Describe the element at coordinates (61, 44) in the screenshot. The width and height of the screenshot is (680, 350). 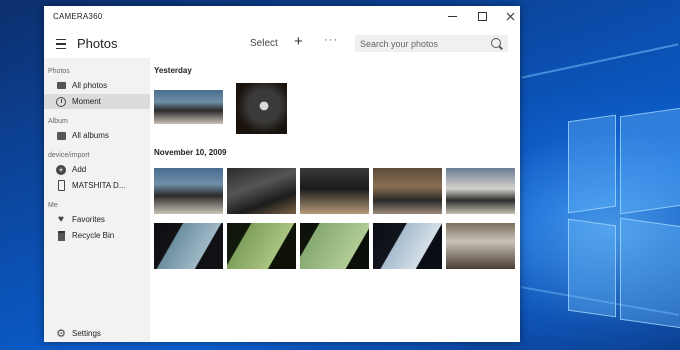
I see `hamburger-menu-icon` at that location.